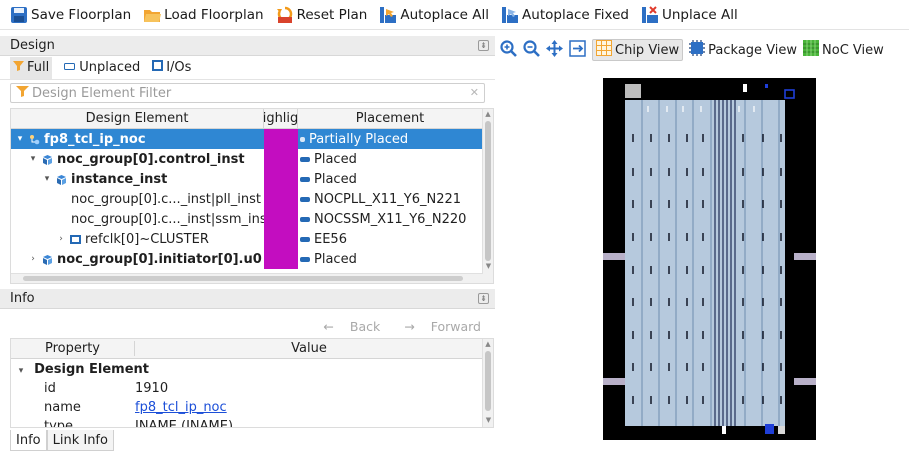  I want to click on reset-plan-button: Reset Plan, so click(322, 15).